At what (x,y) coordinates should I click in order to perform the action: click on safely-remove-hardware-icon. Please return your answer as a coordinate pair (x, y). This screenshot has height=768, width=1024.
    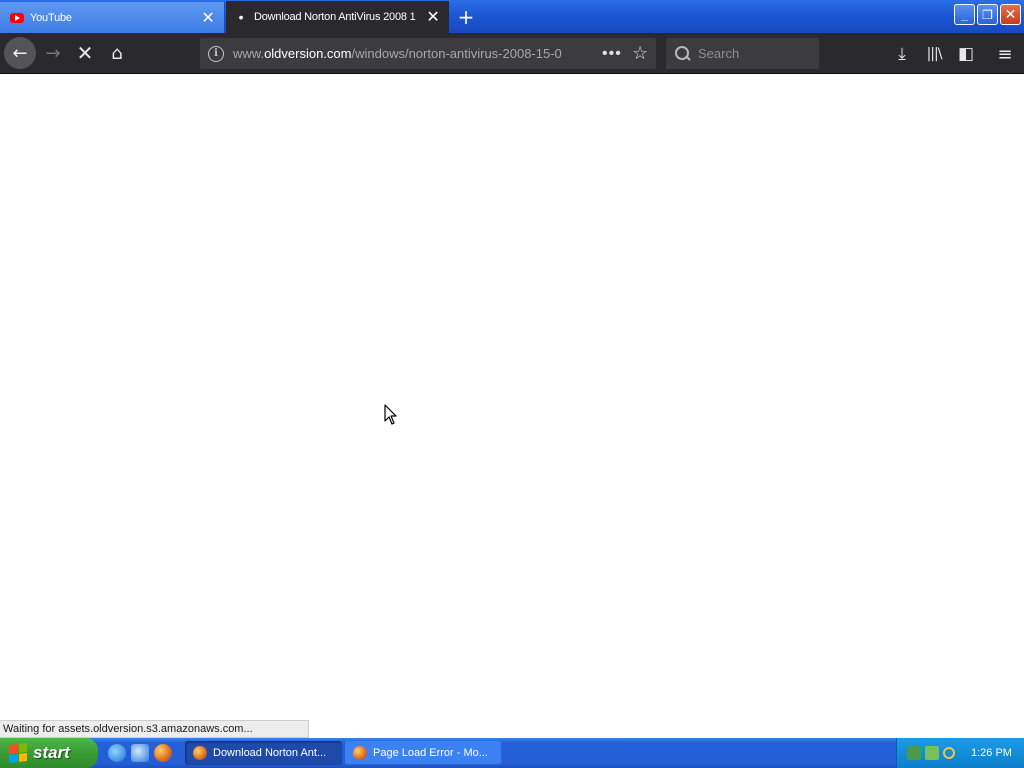
    Looking at the image, I should click on (932, 753).